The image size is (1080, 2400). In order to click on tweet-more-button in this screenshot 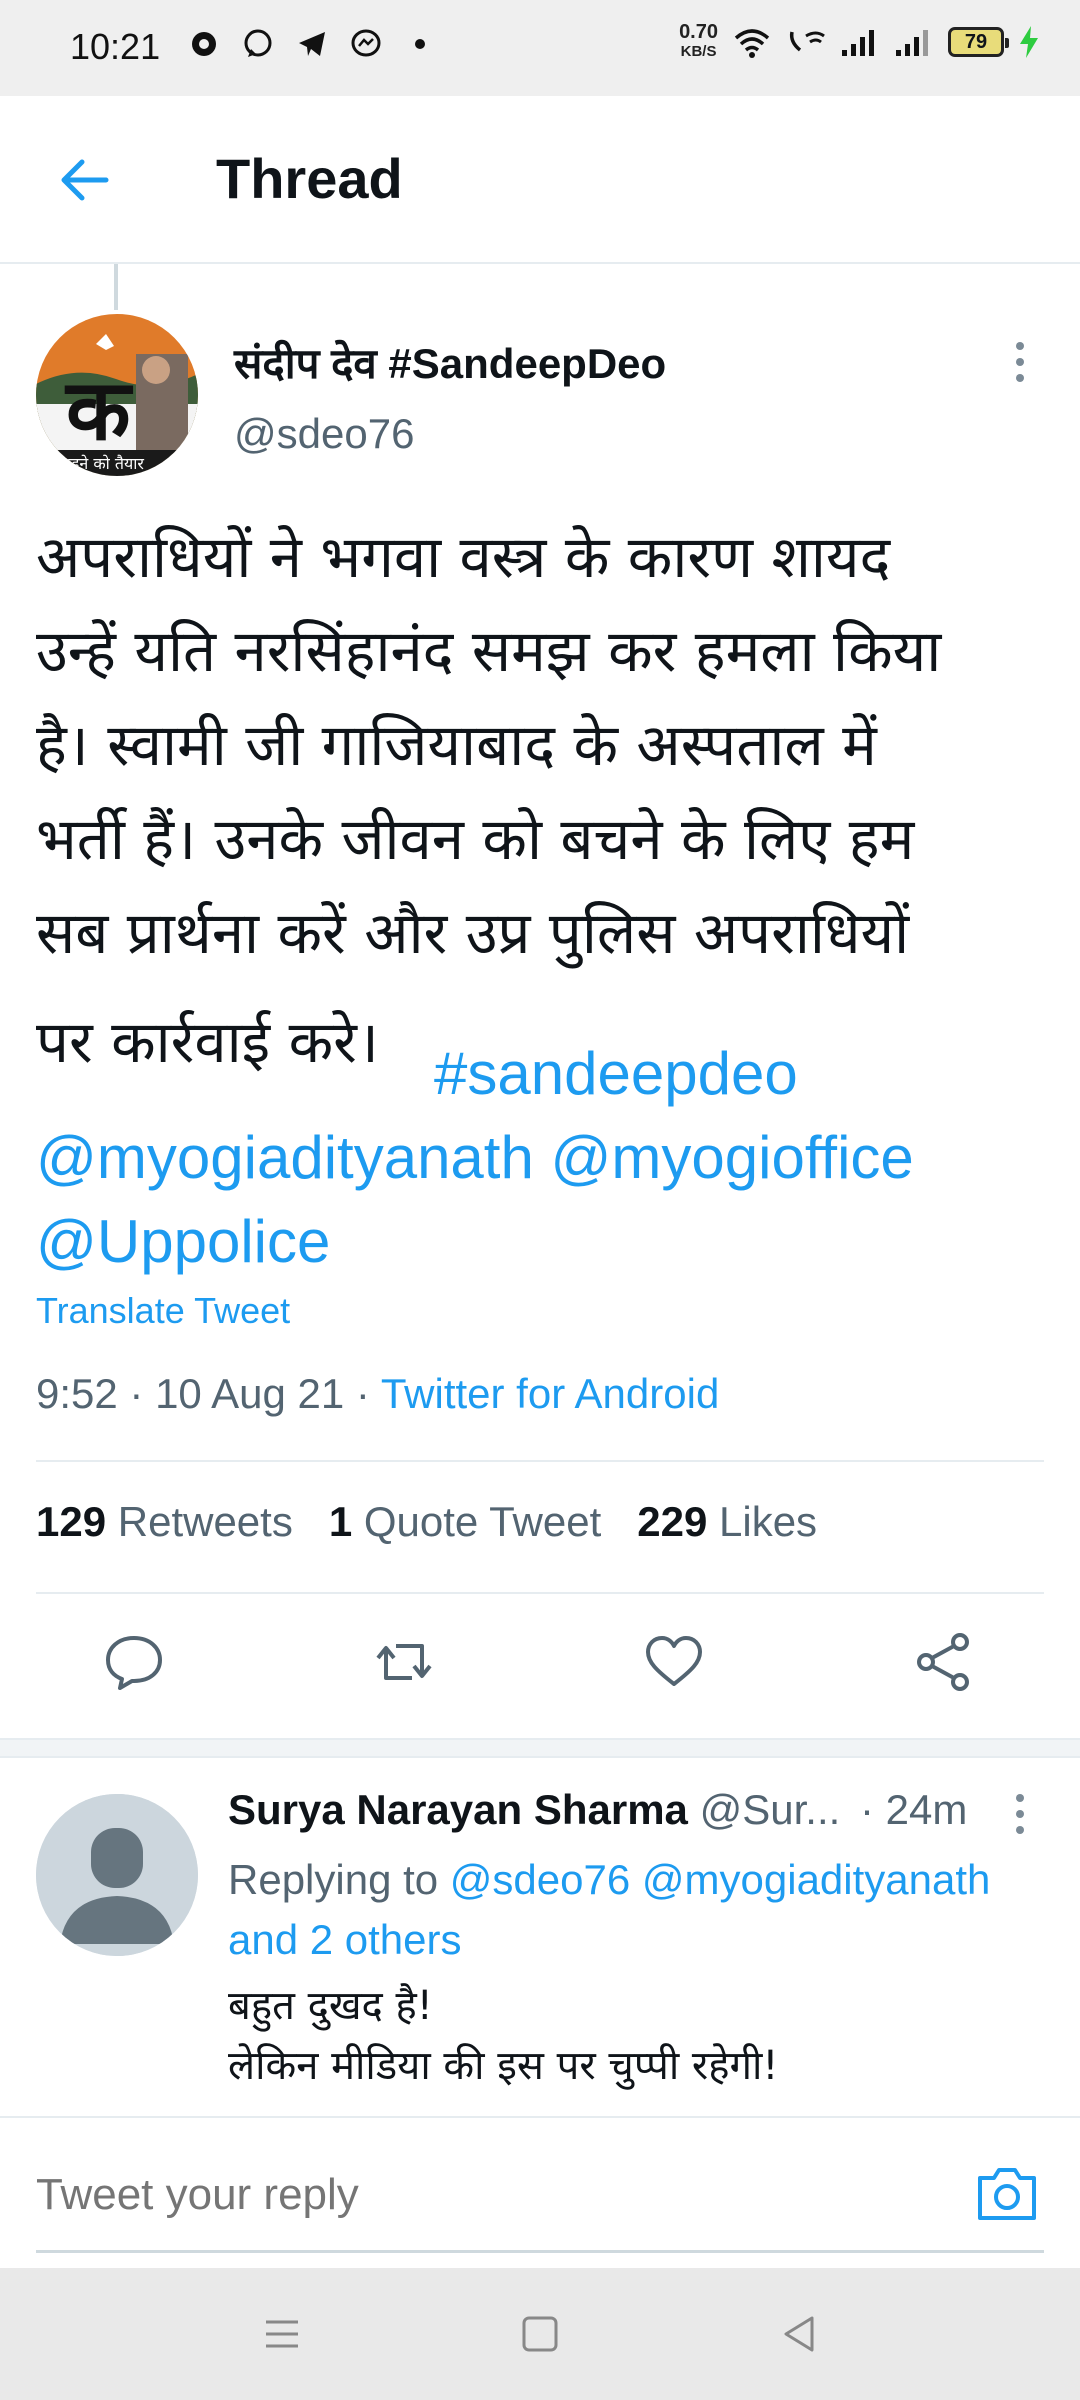, I will do `click(1020, 363)`.